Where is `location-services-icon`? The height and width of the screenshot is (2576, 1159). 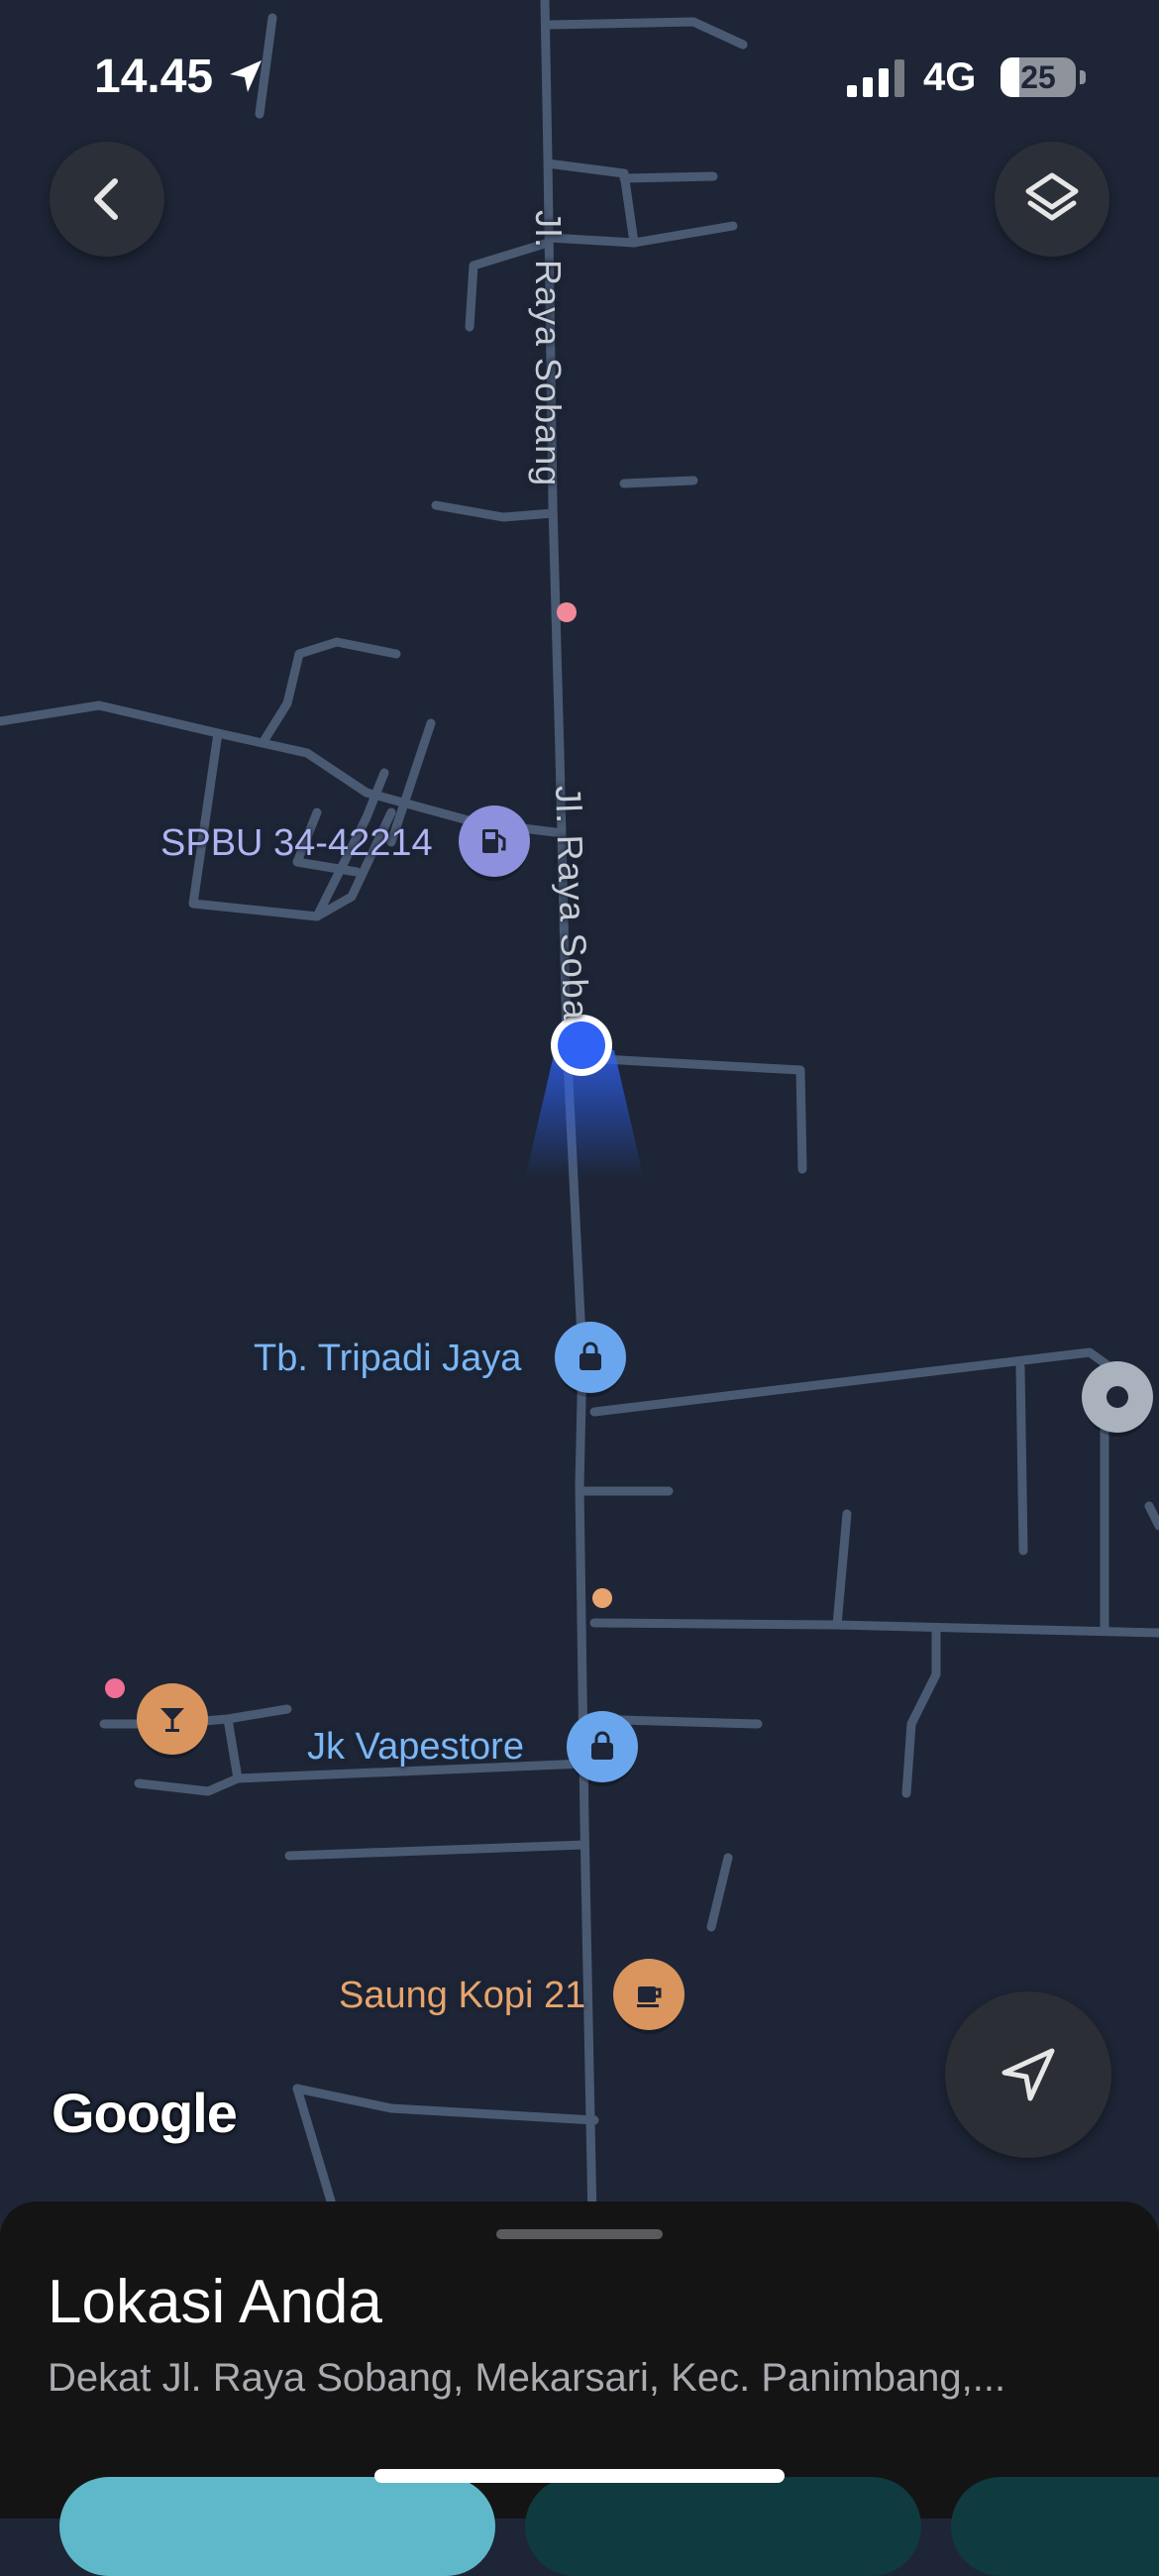 location-services-icon is located at coordinates (246, 76).